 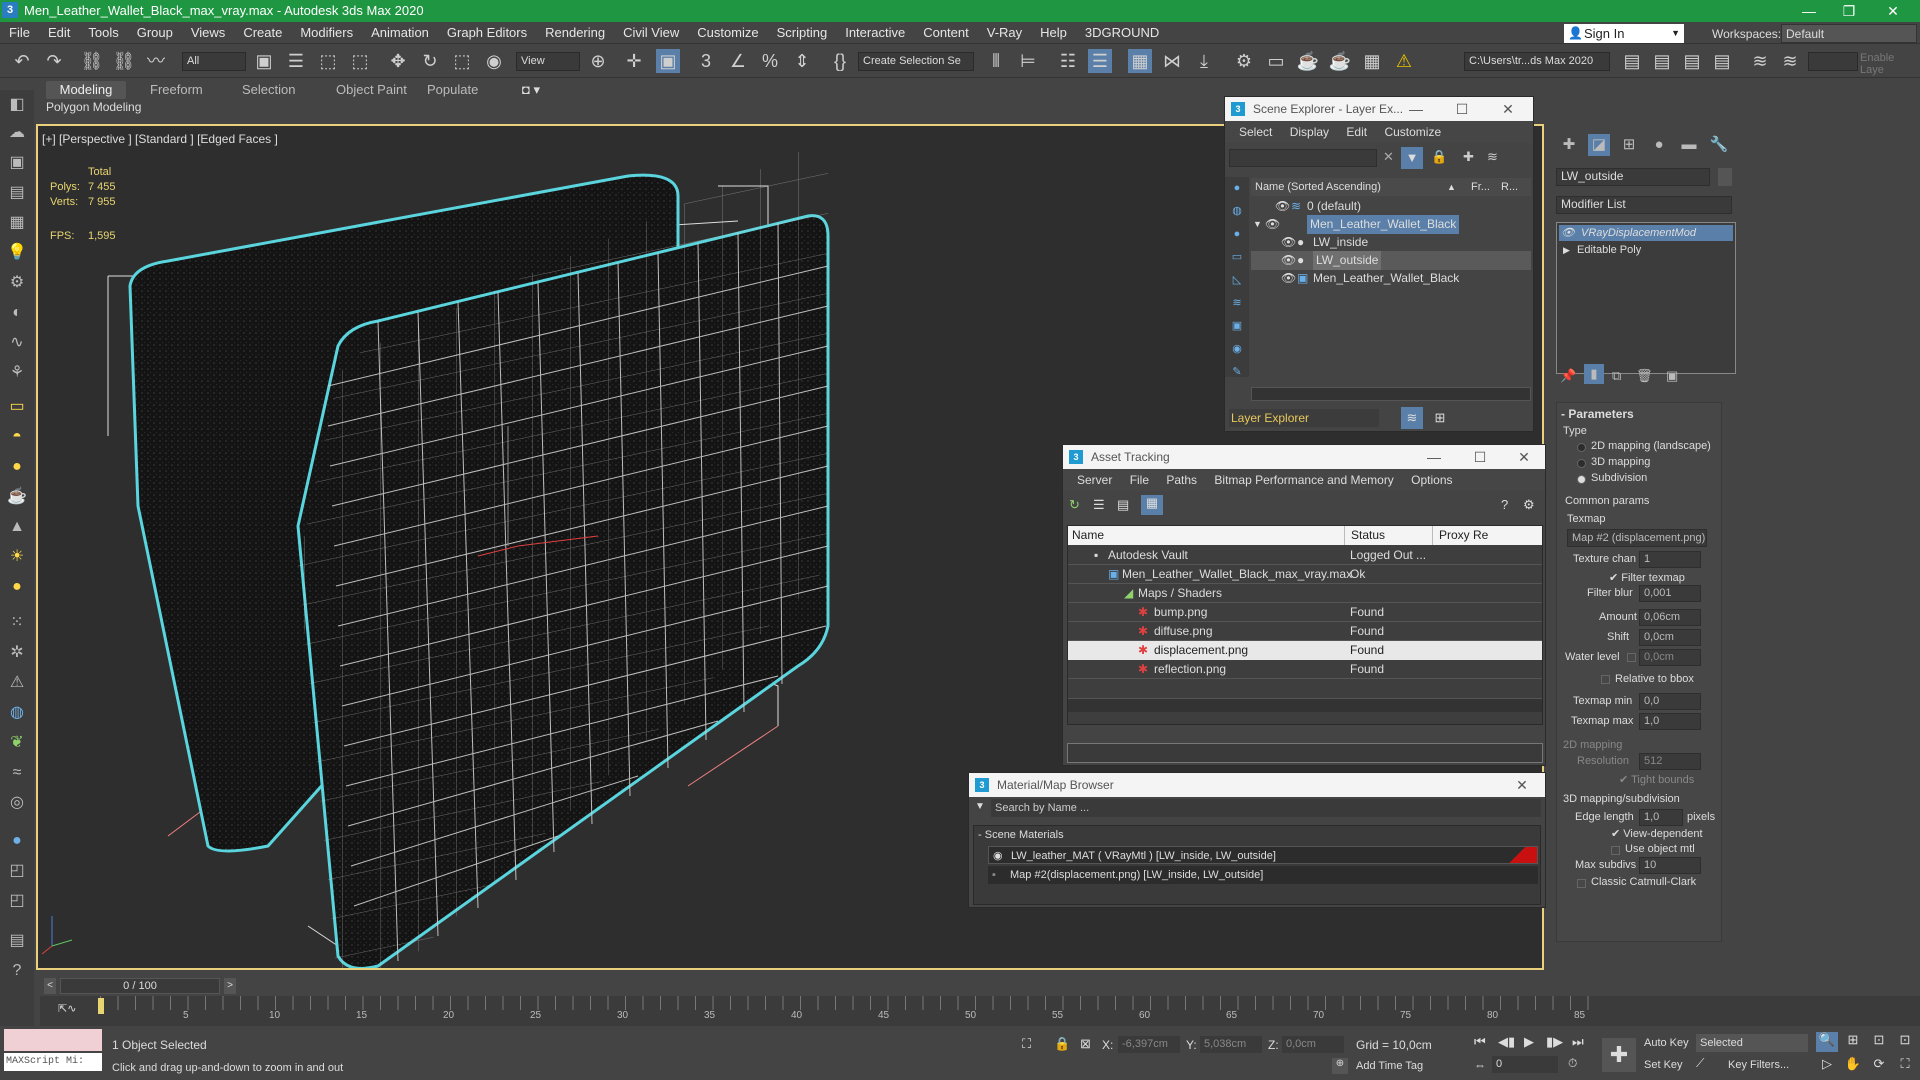 I want to click on photo-icon: ▣, so click(x=17, y=163).